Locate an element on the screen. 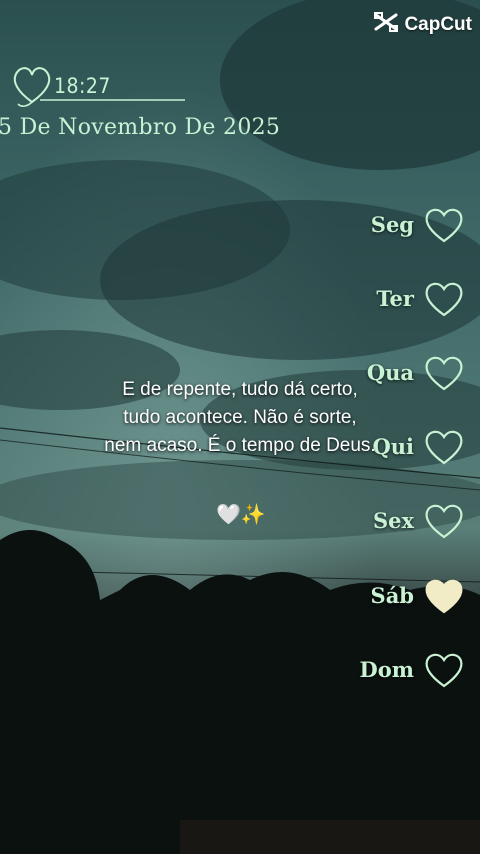 This screenshot has width=480, height=854. weekday-1: Ter is located at coordinates (421, 298).